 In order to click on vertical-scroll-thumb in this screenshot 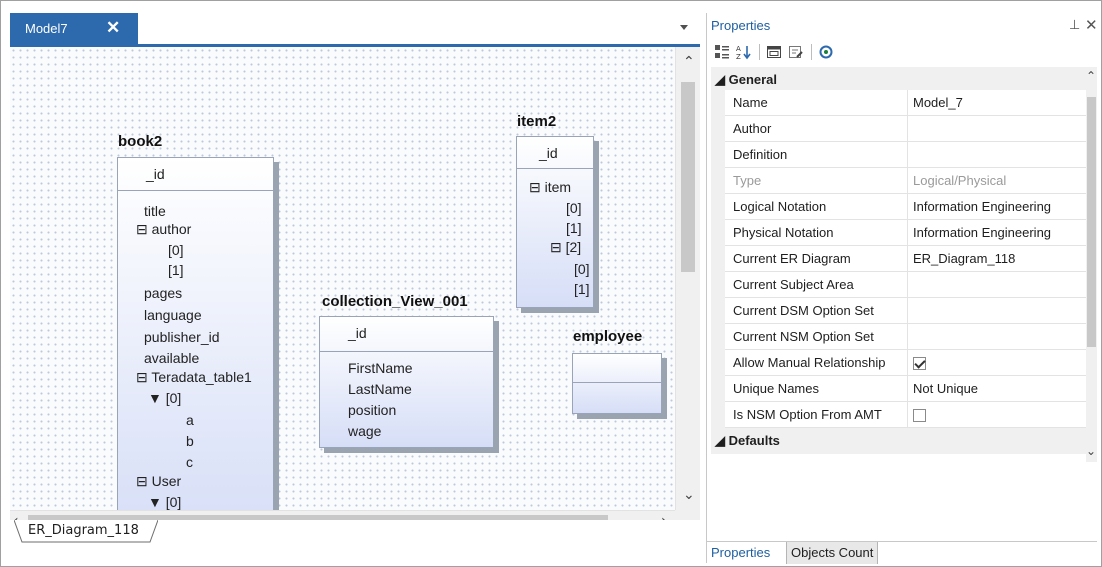, I will do `click(688, 177)`.